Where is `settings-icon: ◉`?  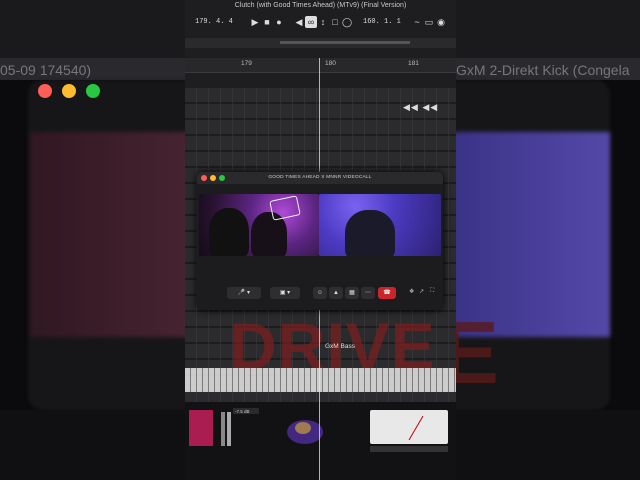 settings-icon: ◉ is located at coordinates (441, 22).